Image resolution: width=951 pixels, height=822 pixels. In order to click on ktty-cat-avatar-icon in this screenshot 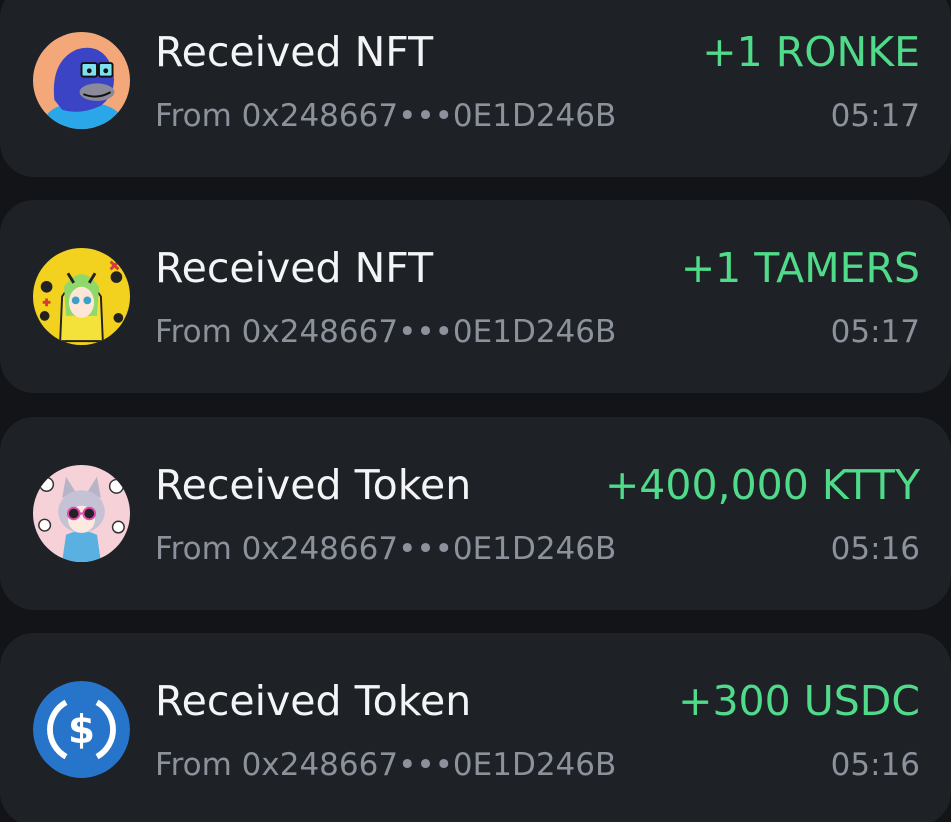, I will do `click(81, 513)`.